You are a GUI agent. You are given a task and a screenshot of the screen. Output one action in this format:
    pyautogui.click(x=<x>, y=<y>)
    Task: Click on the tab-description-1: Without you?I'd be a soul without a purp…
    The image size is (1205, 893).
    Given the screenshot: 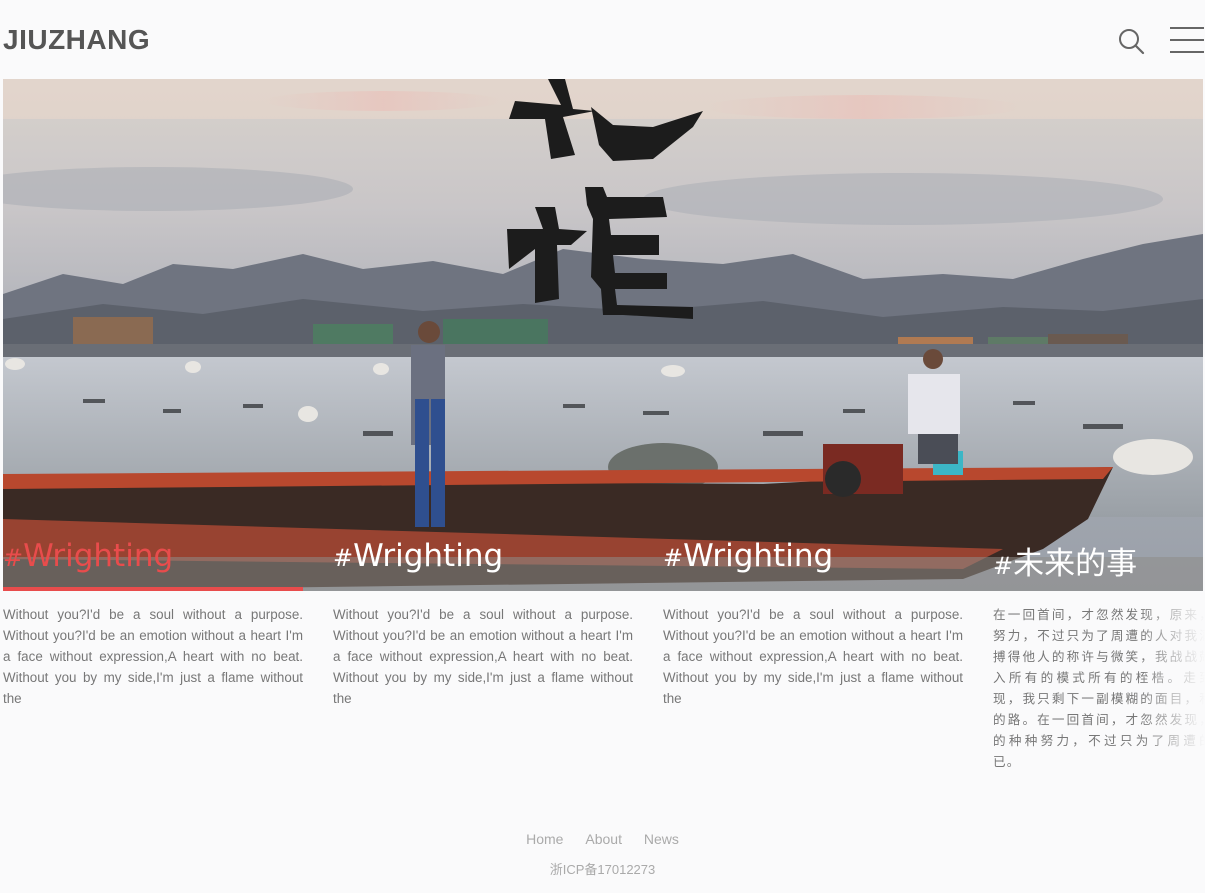 What is the action you would take?
    pyautogui.click(x=153, y=656)
    